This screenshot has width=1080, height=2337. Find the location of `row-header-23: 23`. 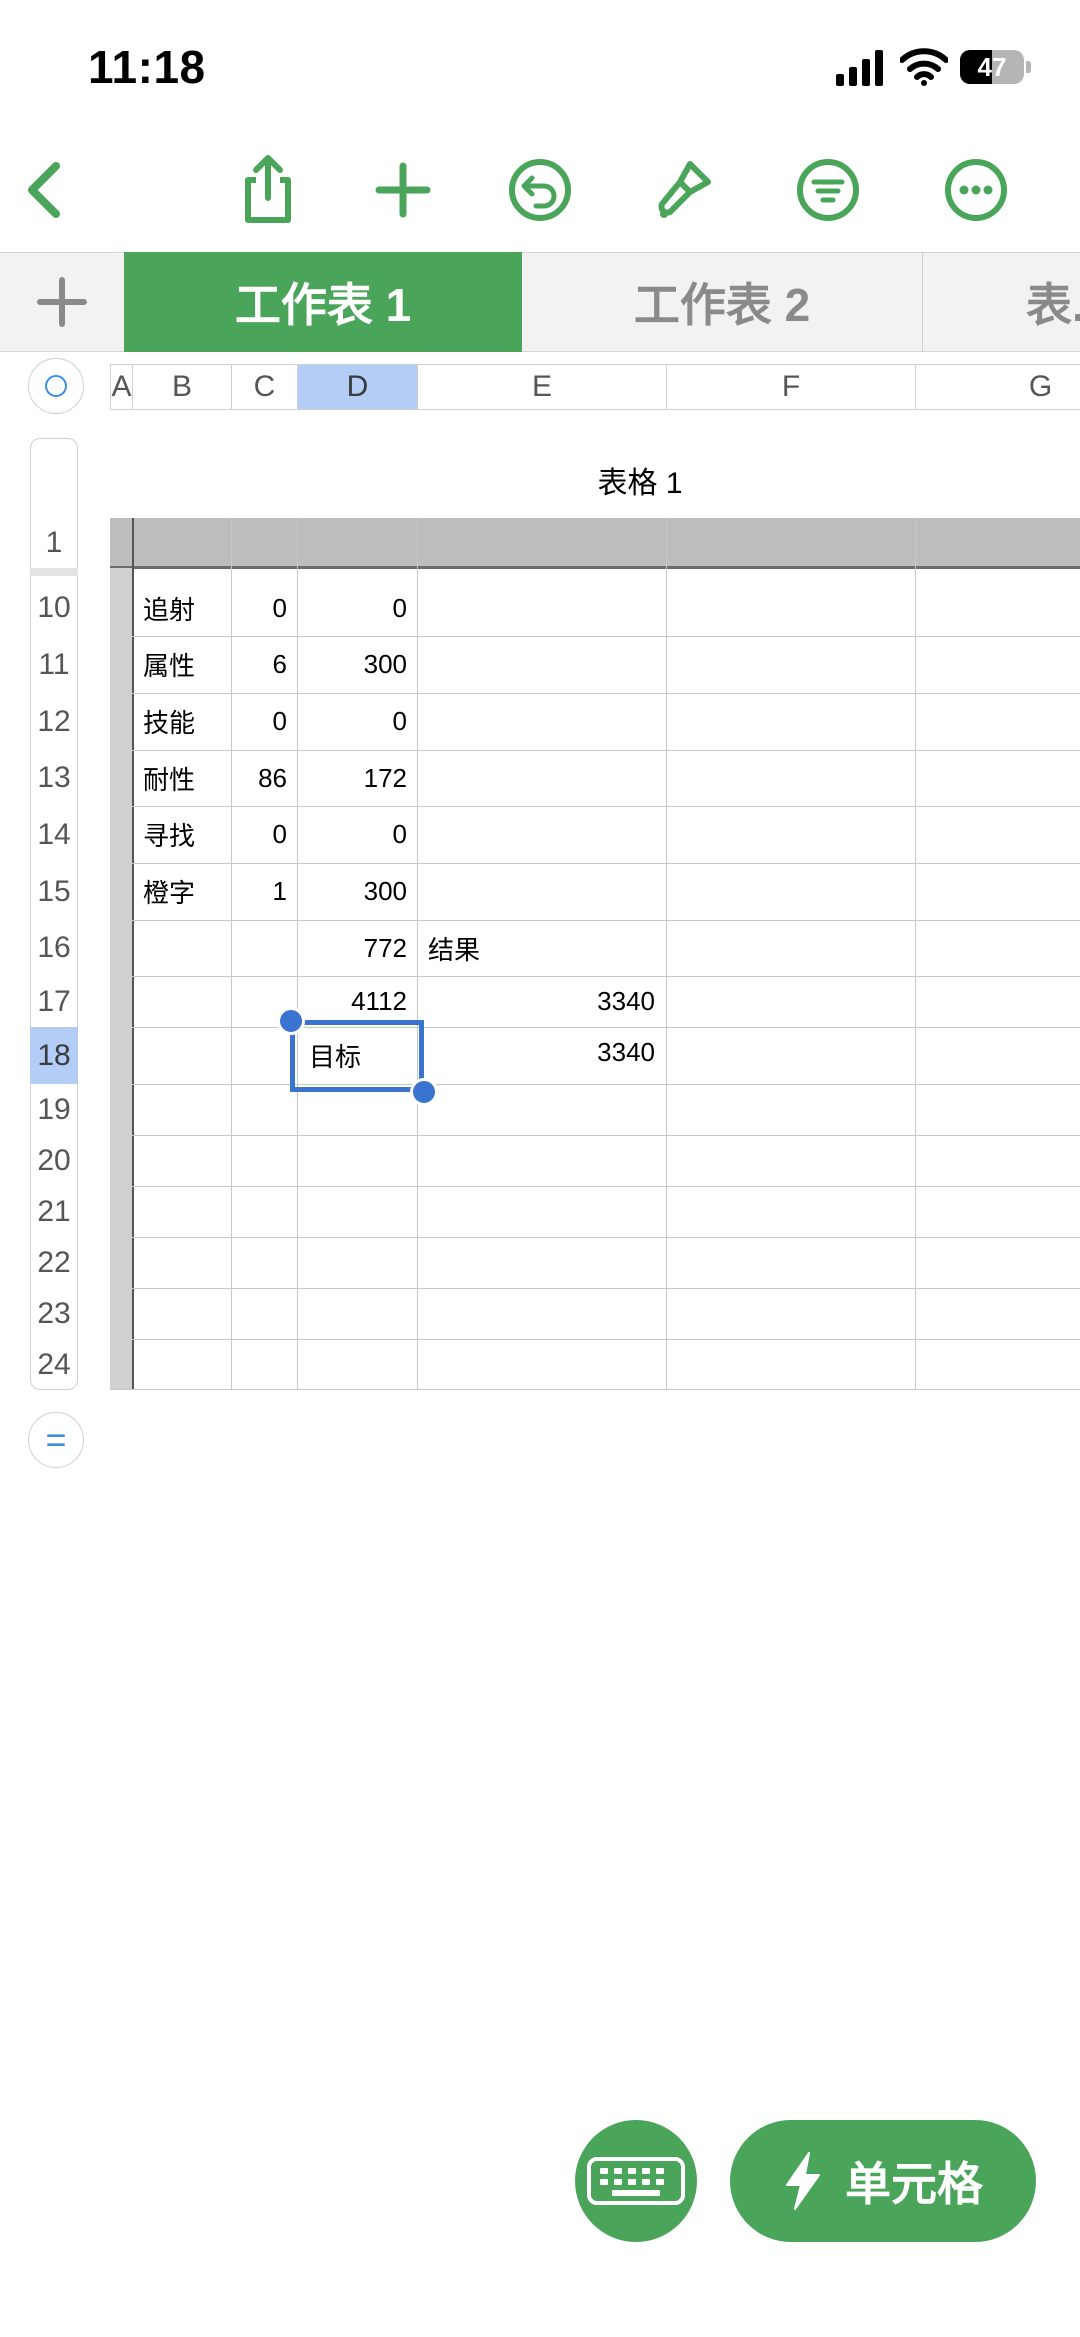

row-header-23: 23 is located at coordinates (54, 1313).